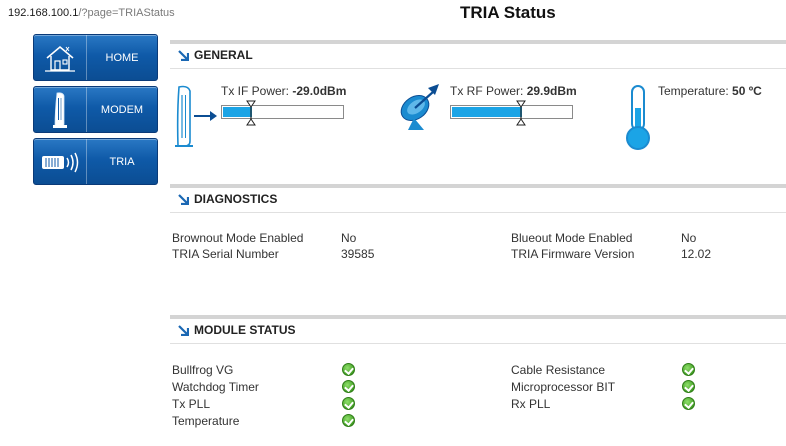 Image resolution: width=786 pixels, height=446 pixels. I want to click on address-bar: 192.168.100.1/?page=TRIAStatus, so click(91, 13).